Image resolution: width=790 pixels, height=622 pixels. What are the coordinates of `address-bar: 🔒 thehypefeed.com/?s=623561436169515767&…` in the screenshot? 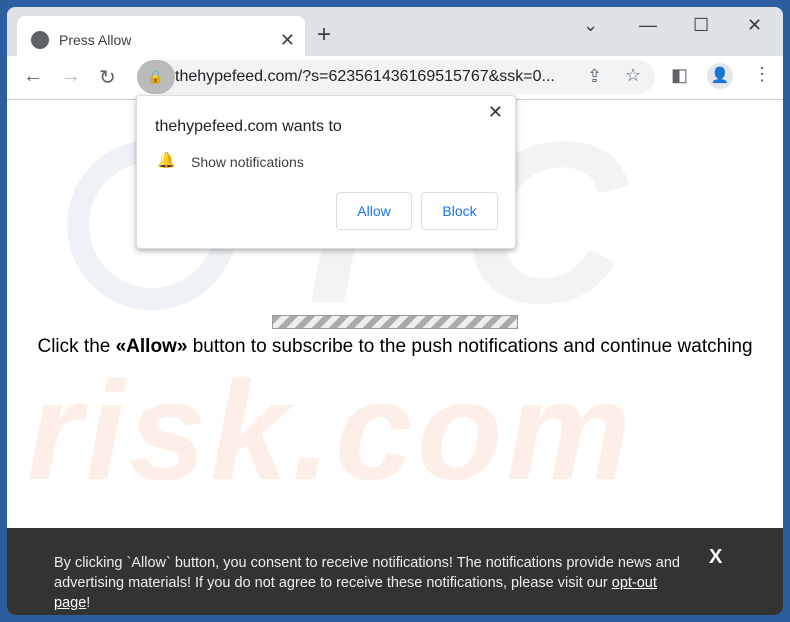 It's located at (396, 77).